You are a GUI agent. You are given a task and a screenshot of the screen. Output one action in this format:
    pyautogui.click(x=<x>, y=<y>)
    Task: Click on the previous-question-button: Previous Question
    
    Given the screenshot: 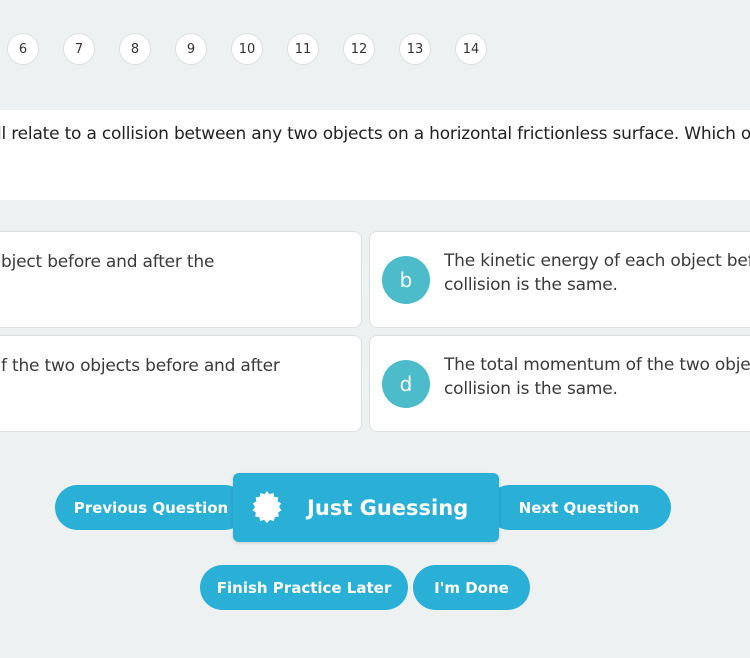 What is the action you would take?
    pyautogui.click(x=151, y=507)
    